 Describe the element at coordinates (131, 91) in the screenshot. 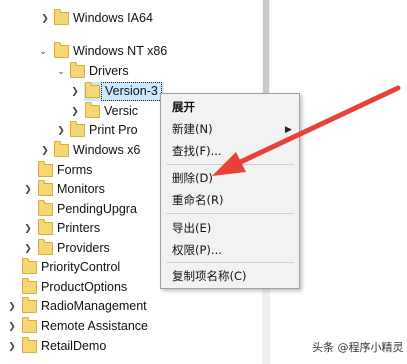

I see `tree-node-label: Version-3` at that location.